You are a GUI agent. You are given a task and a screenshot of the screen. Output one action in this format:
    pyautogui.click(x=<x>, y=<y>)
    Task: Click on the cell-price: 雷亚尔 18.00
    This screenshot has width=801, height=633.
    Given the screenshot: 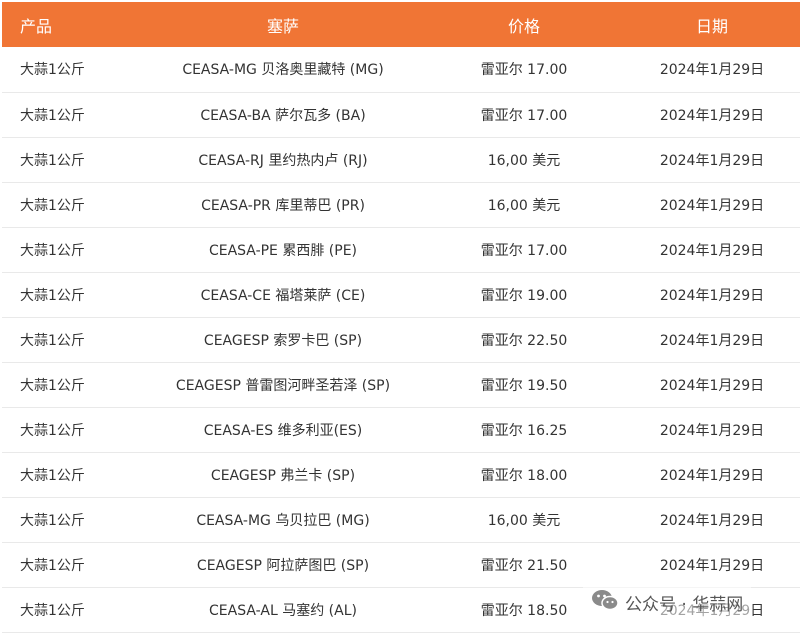 What is the action you would take?
    pyautogui.click(x=524, y=475)
    